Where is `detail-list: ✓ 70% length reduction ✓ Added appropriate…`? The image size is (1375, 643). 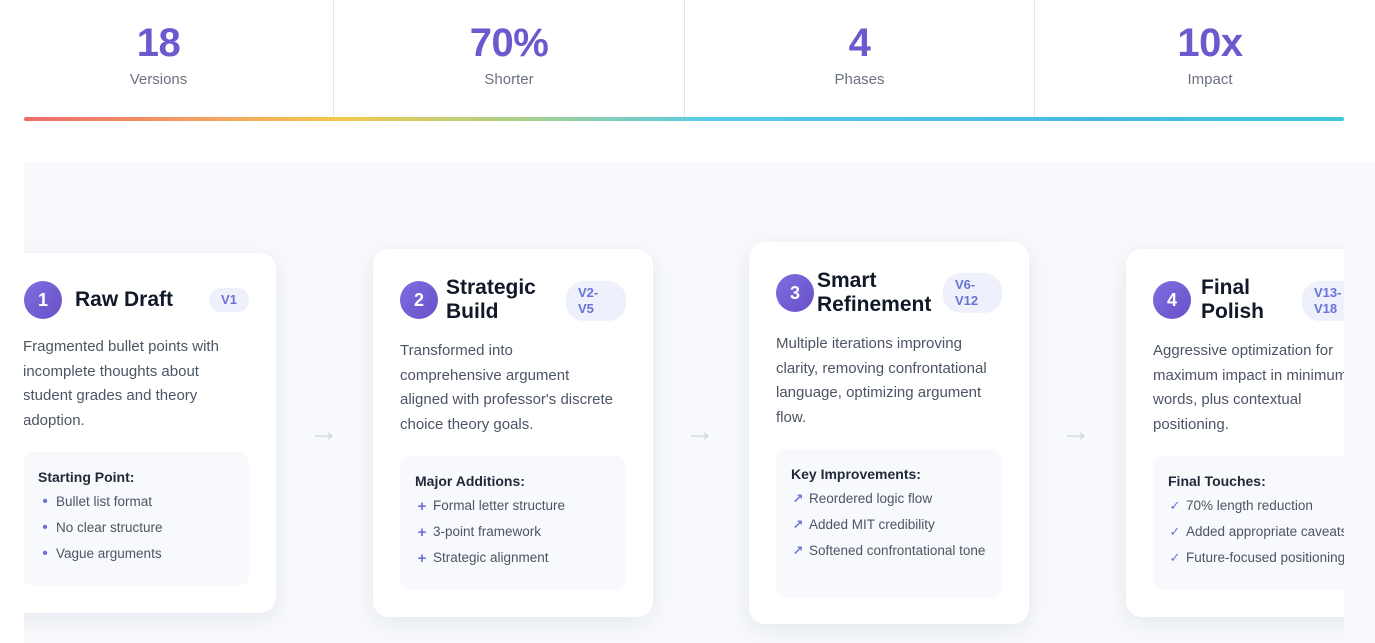
detail-list: ✓ 70% length reduction ✓ Added appropriate… is located at coordinates (1256, 537).